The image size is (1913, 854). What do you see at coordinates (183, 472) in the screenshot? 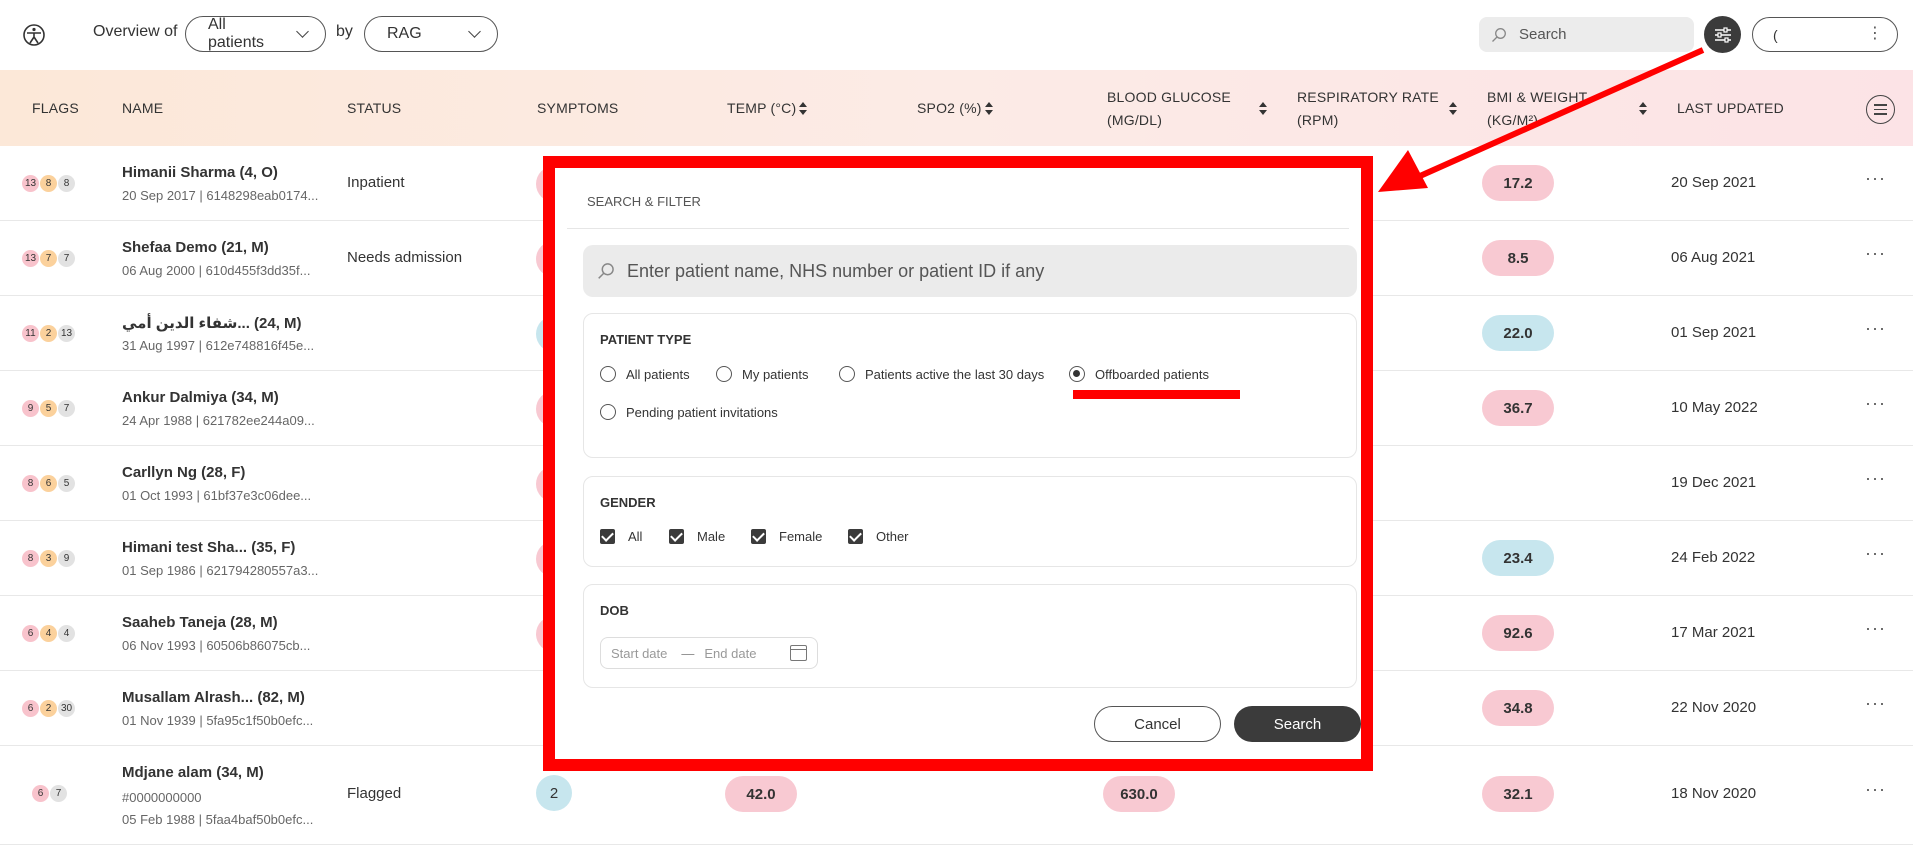
I see `patient-name: Carllyn Ng (28, F)` at bounding box center [183, 472].